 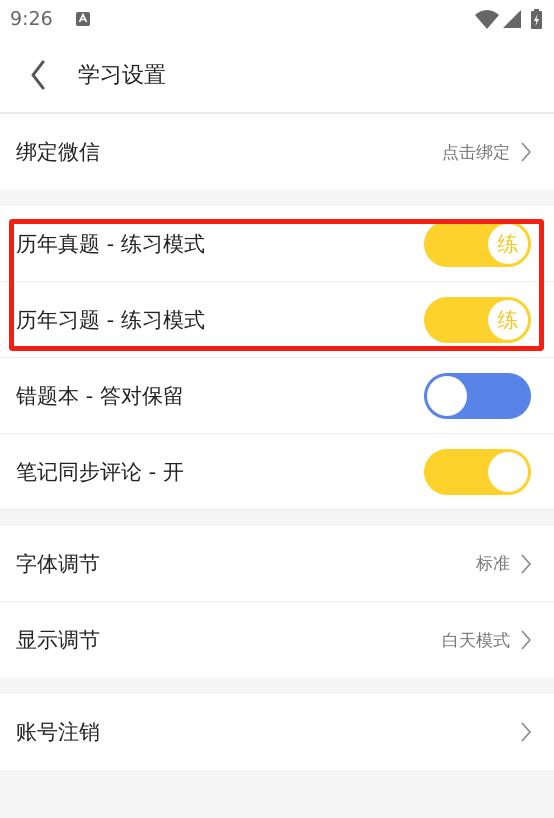 What do you see at coordinates (476, 641) in the screenshot?
I see `row-value: 白天模式` at bounding box center [476, 641].